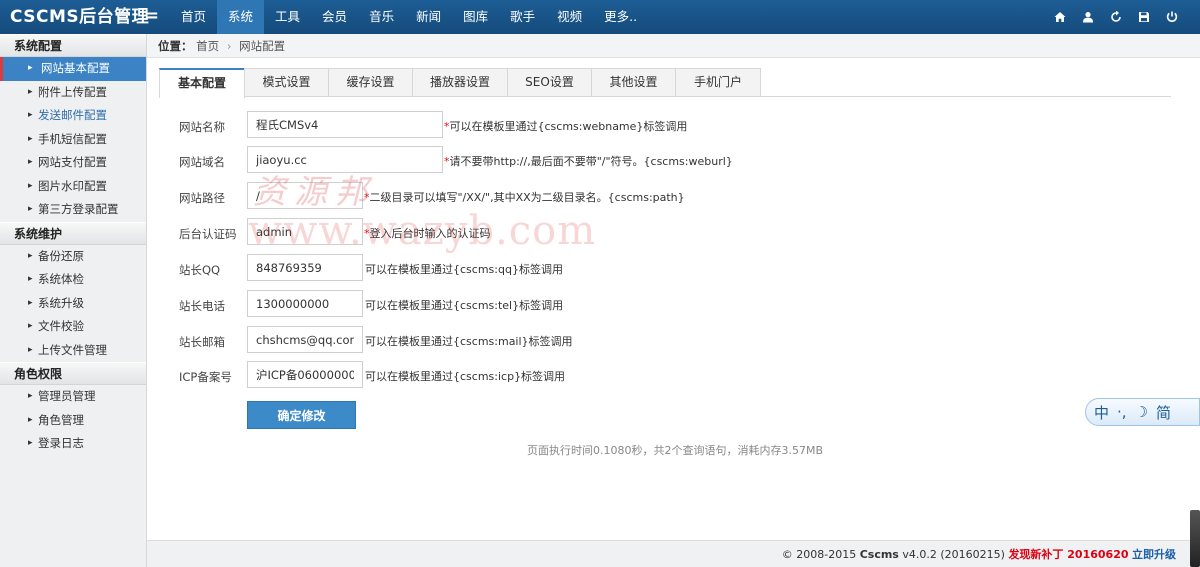 Image resolution: width=1200 pixels, height=567 pixels. Describe the element at coordinates (73, 327) in the screenshot. I see `sidebar-item-file-verify: 文件校验` at that location.